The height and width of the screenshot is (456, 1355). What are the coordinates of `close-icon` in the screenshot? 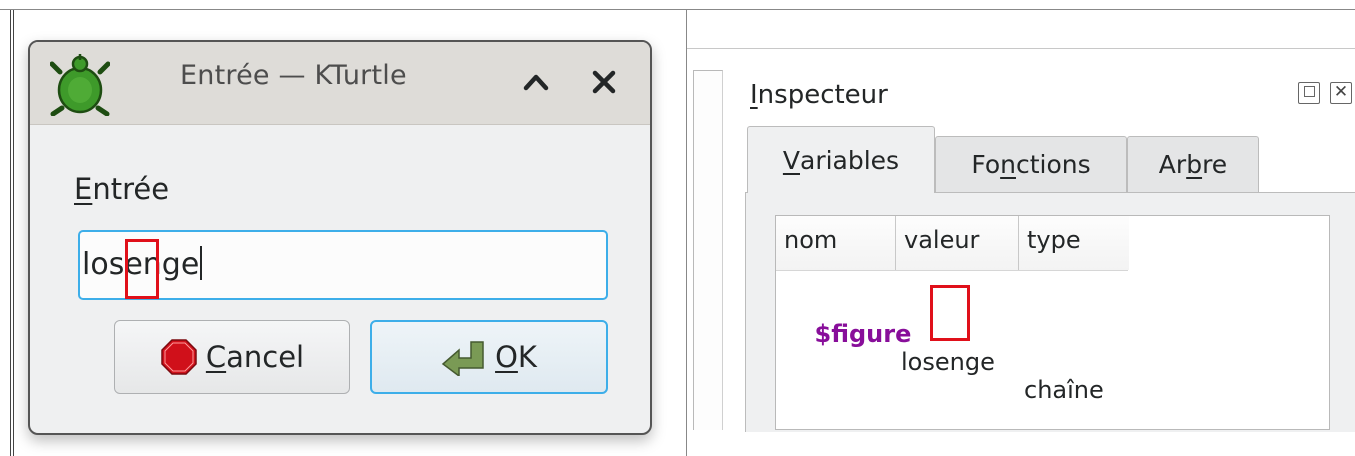 It's located at (604, 82).